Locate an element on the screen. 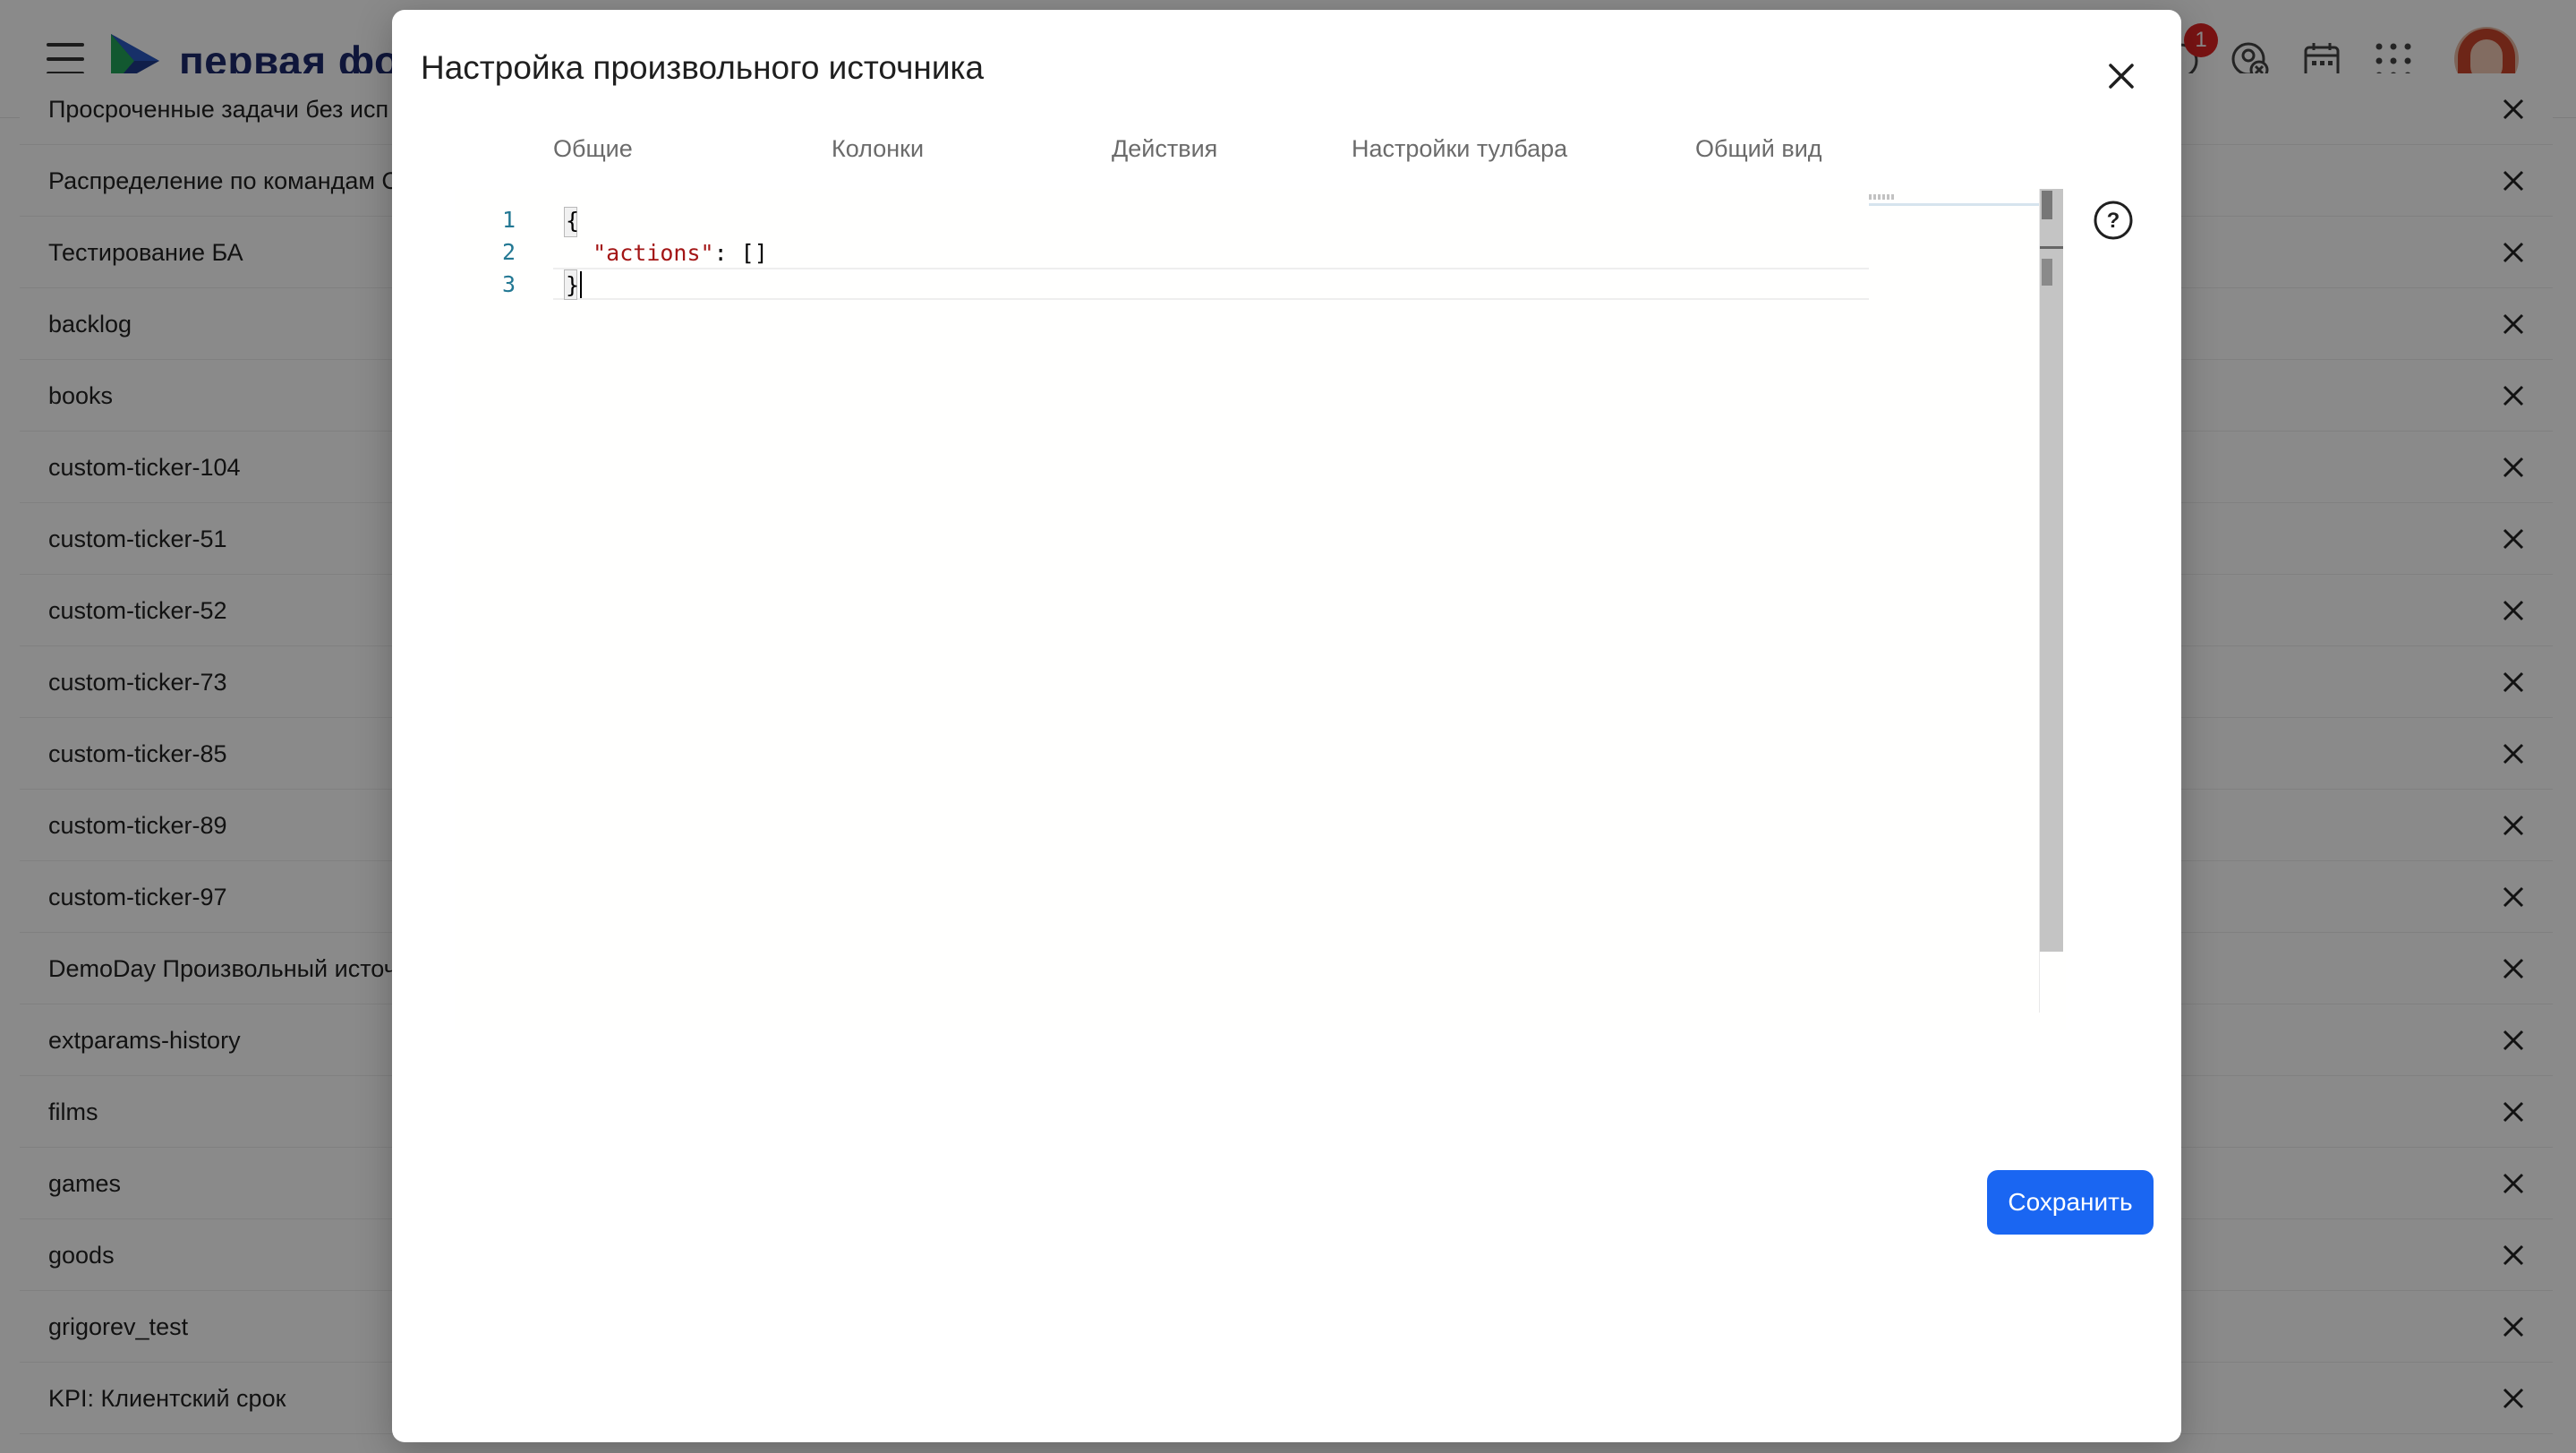  code-line-1: { is located at coordinates (572, 221).